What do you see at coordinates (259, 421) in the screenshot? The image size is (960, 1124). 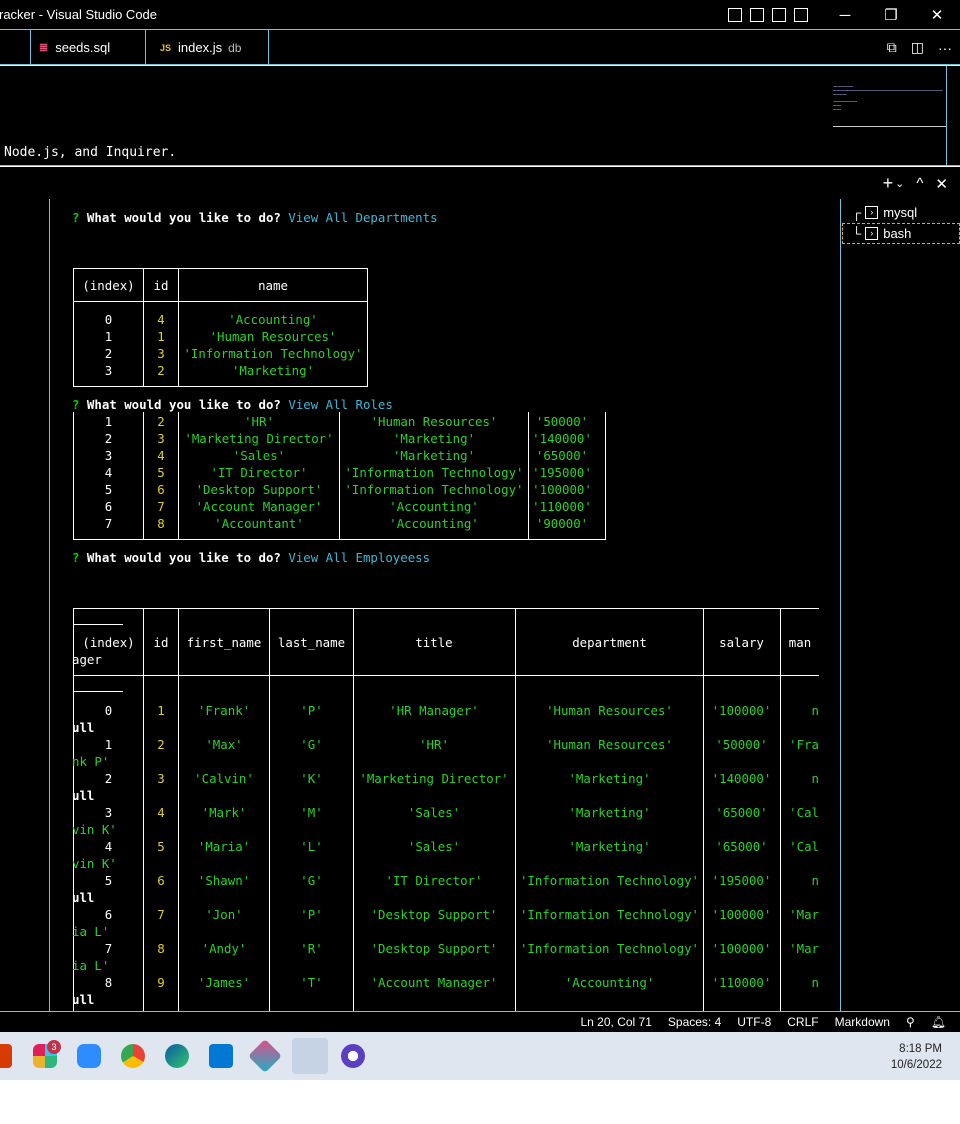 I see `table-cell: 'HR'` at bounding box center [259, 421].